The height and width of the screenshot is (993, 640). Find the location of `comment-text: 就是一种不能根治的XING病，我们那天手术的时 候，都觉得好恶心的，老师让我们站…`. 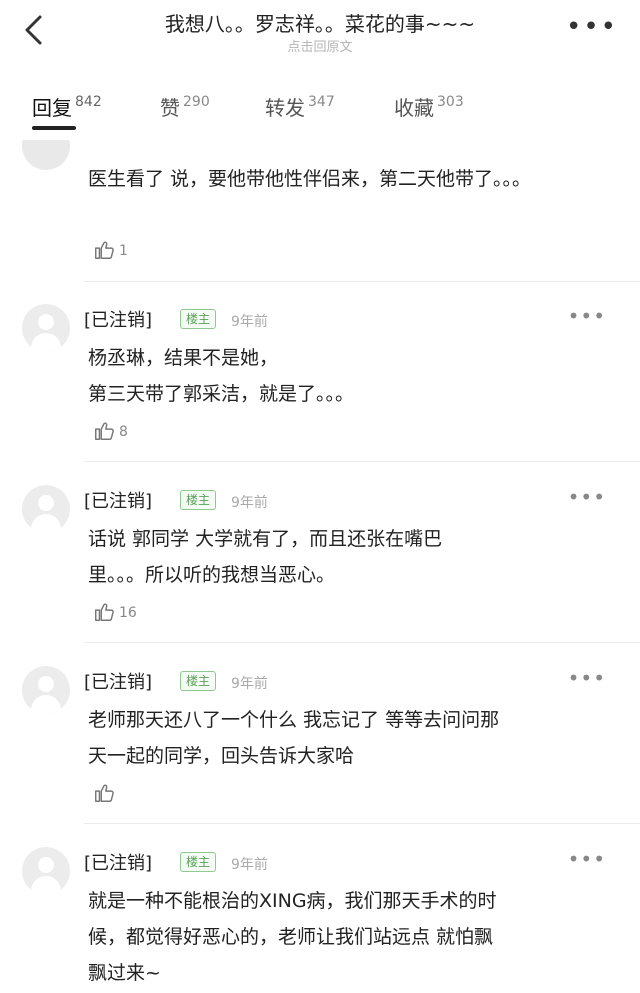

comment-text: 就是一种不能根治的XING病，我们那天手术的时 候，都觉得好恶心的，老师让我们站… is located at coordinates (338, 937).